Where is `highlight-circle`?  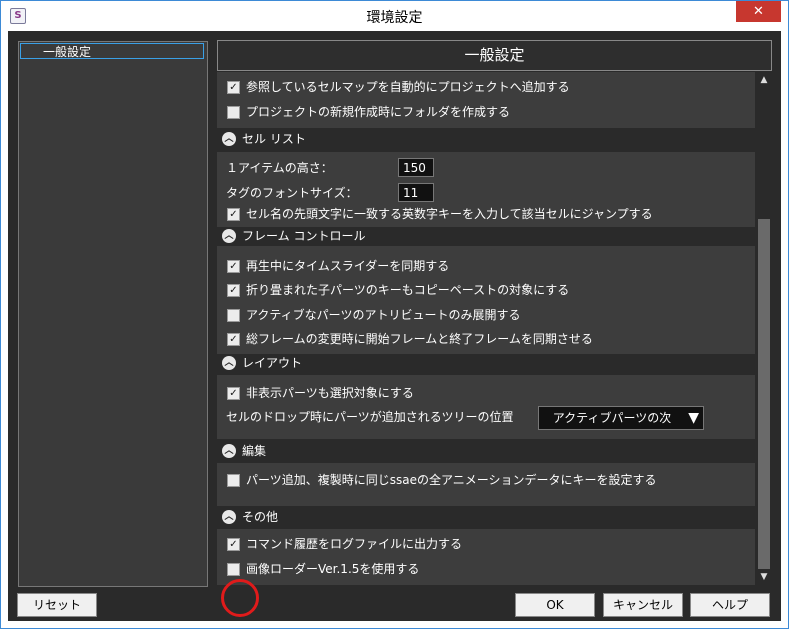
highlight-circle is located at coordinates (240, 598).